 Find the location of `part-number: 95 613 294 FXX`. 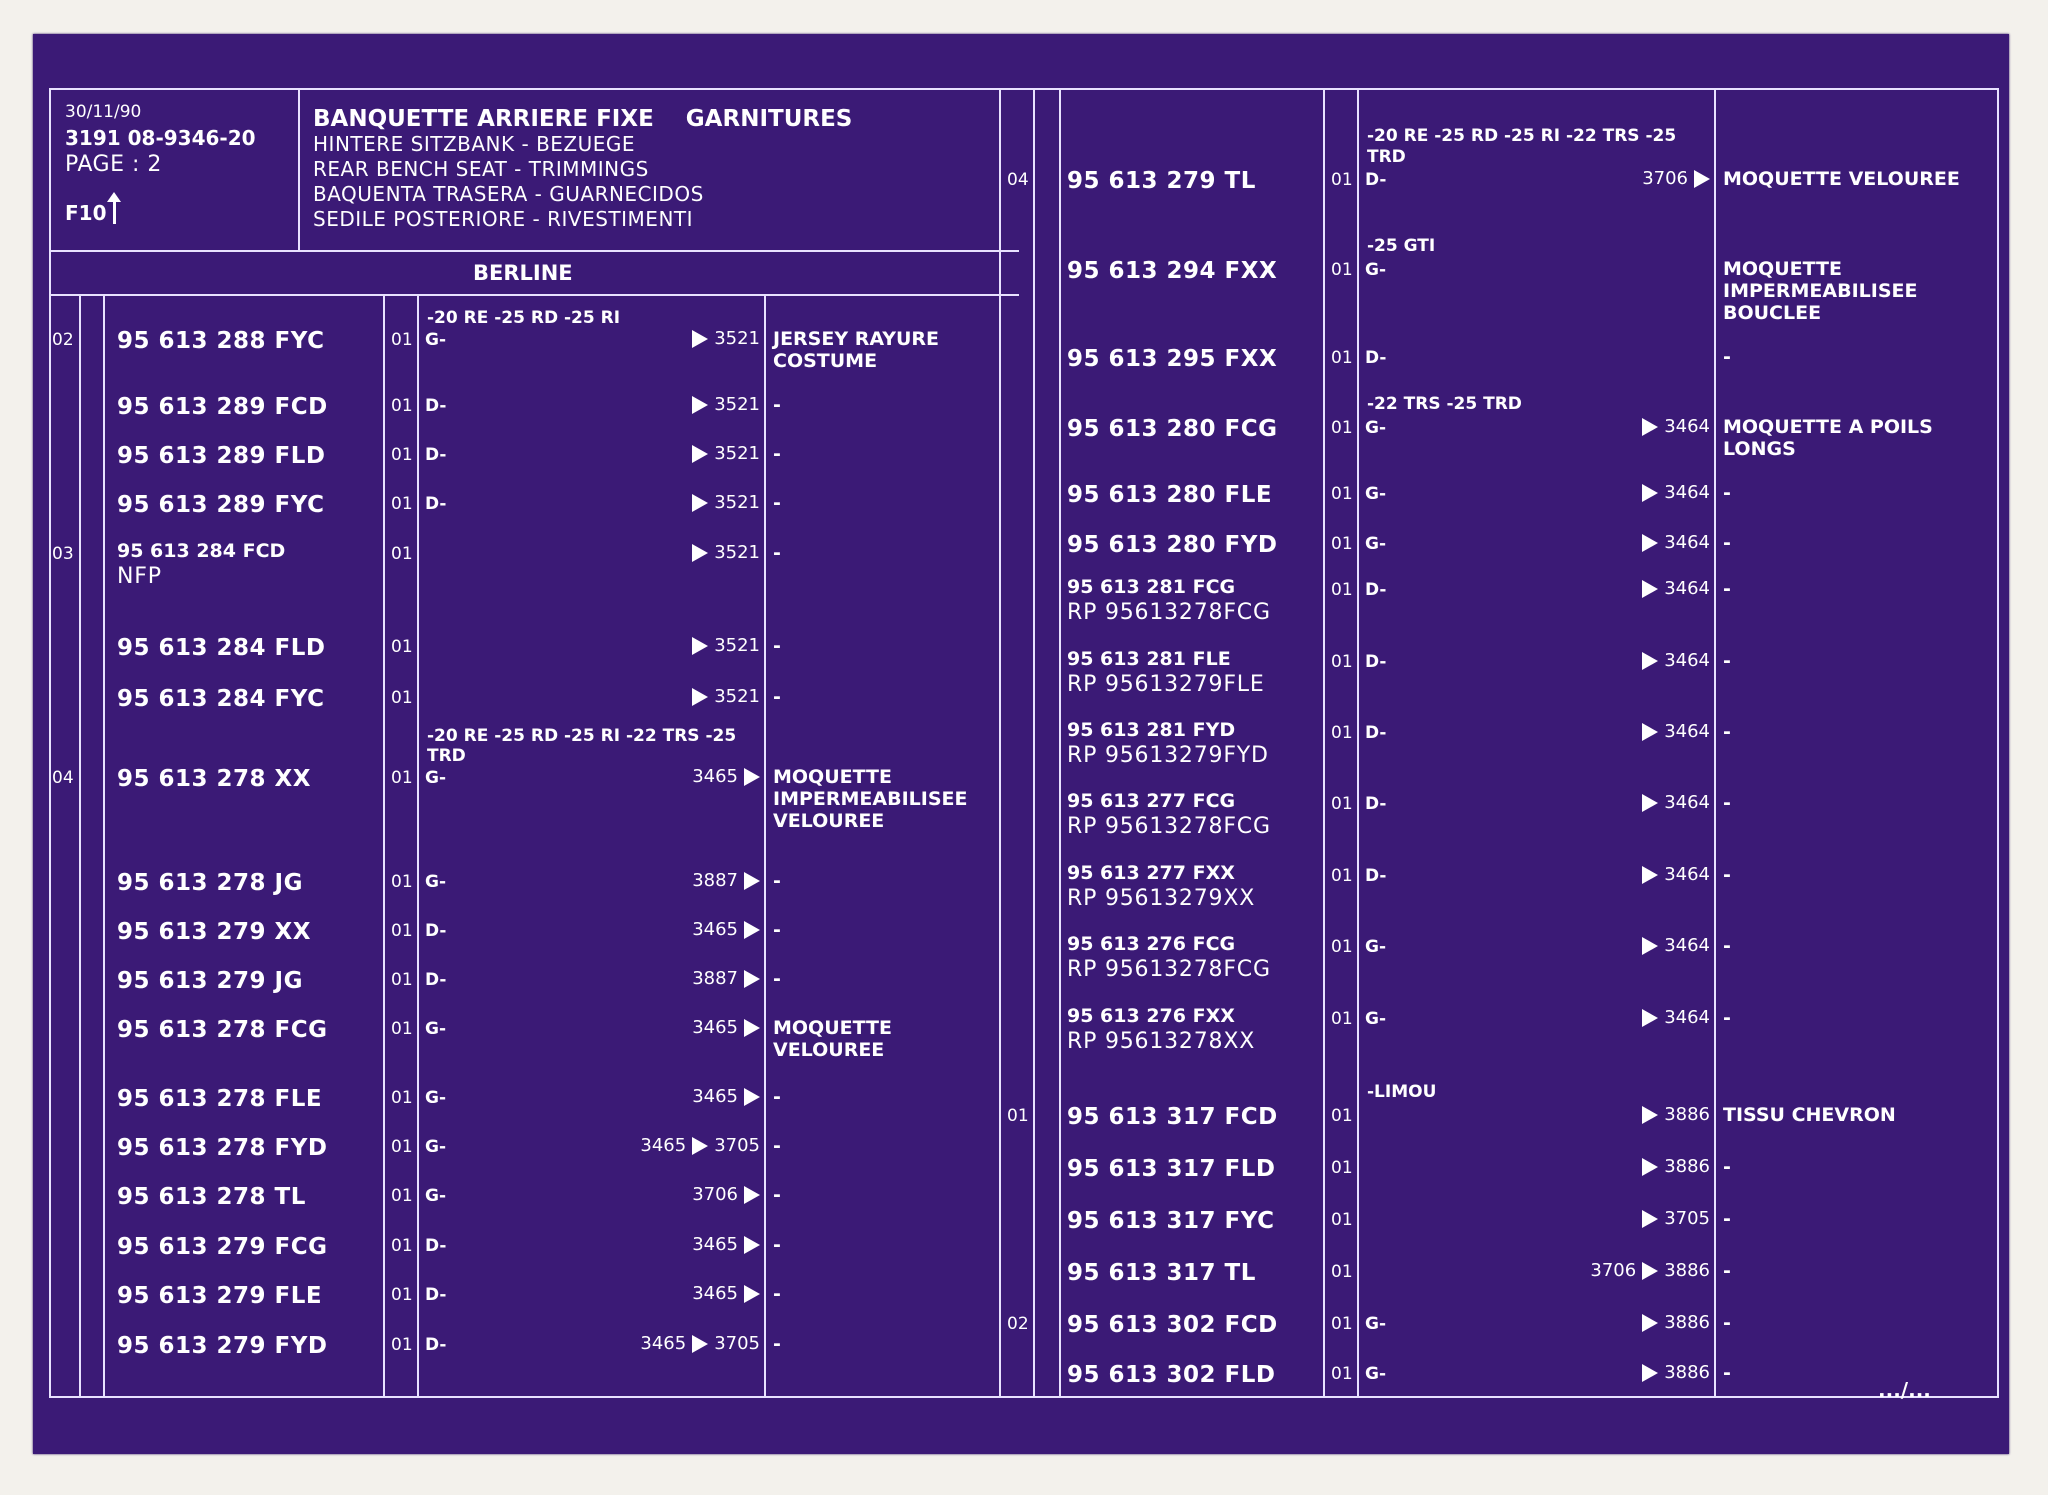

part-number: 95 613 294 FXX is located at coordinates (1172, 271).